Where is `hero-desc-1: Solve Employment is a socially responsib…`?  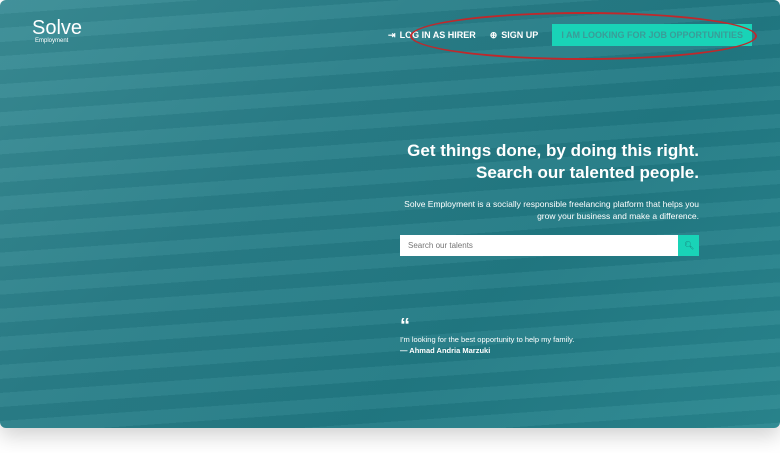
hero-desc-1: Solve Employment is a socially responsib… is located at coordinates (551, 204).